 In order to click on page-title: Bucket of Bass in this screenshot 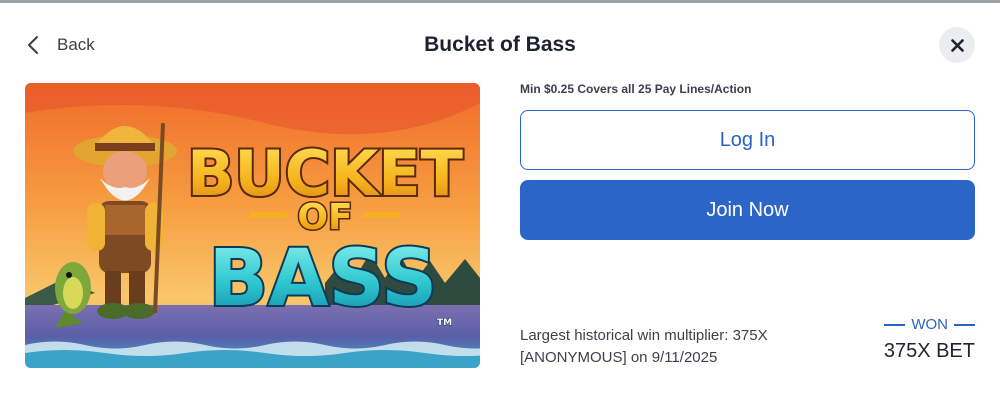, I will do `click(500, 44)`.